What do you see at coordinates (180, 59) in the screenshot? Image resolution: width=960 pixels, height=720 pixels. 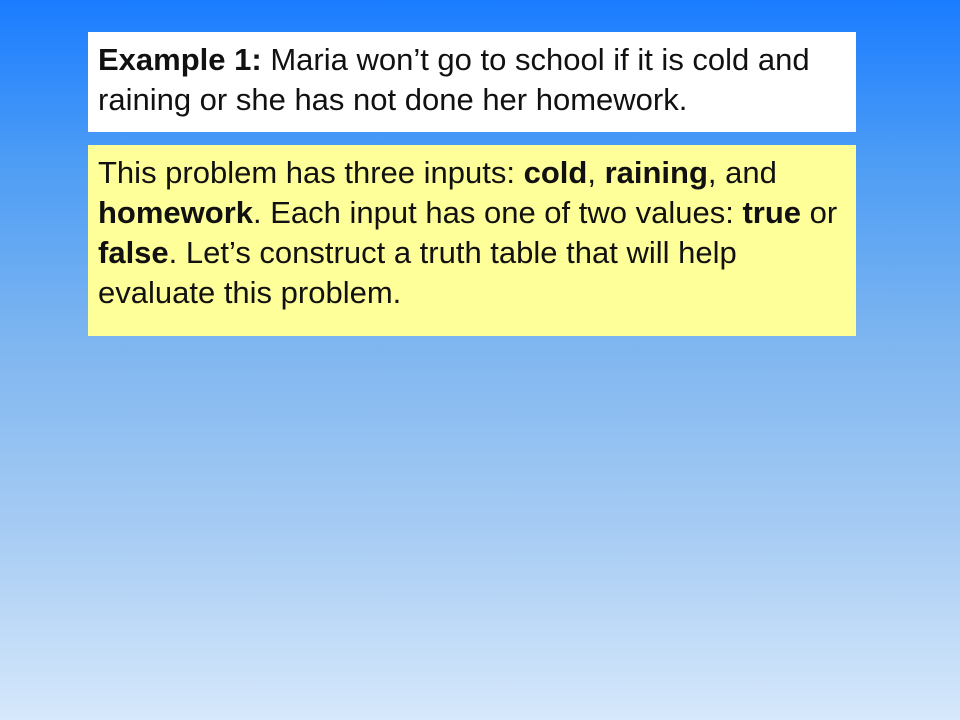 I see `example-label: Example 1:` at bounding box center [180, 59].